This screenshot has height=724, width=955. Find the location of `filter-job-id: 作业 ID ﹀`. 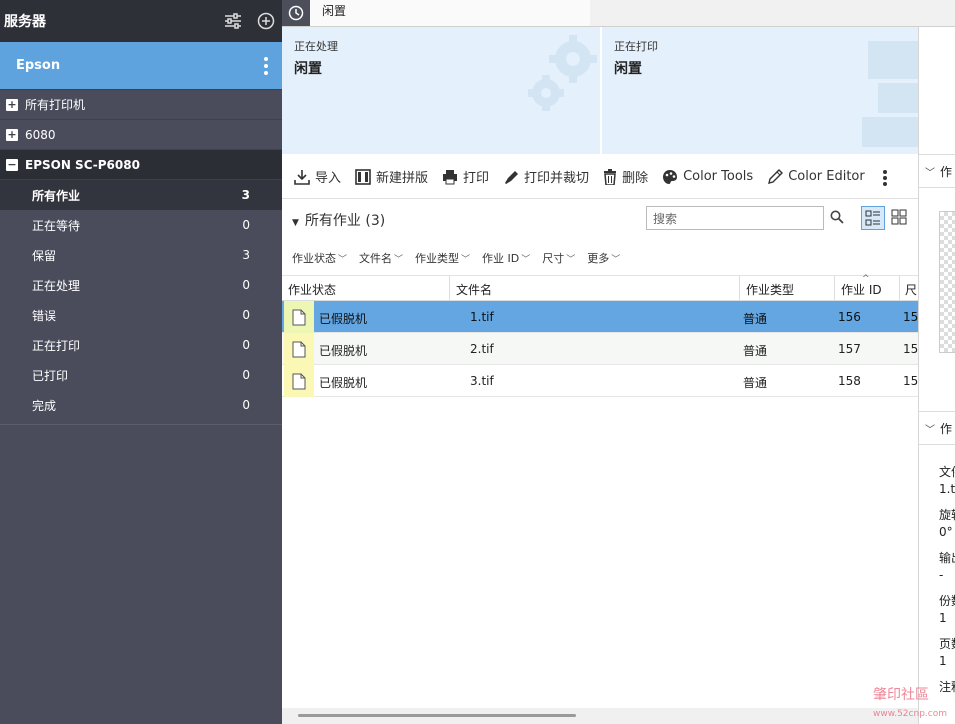

filter-job-id: 作业 ID ﹀ is located at coordinates (506, 258).